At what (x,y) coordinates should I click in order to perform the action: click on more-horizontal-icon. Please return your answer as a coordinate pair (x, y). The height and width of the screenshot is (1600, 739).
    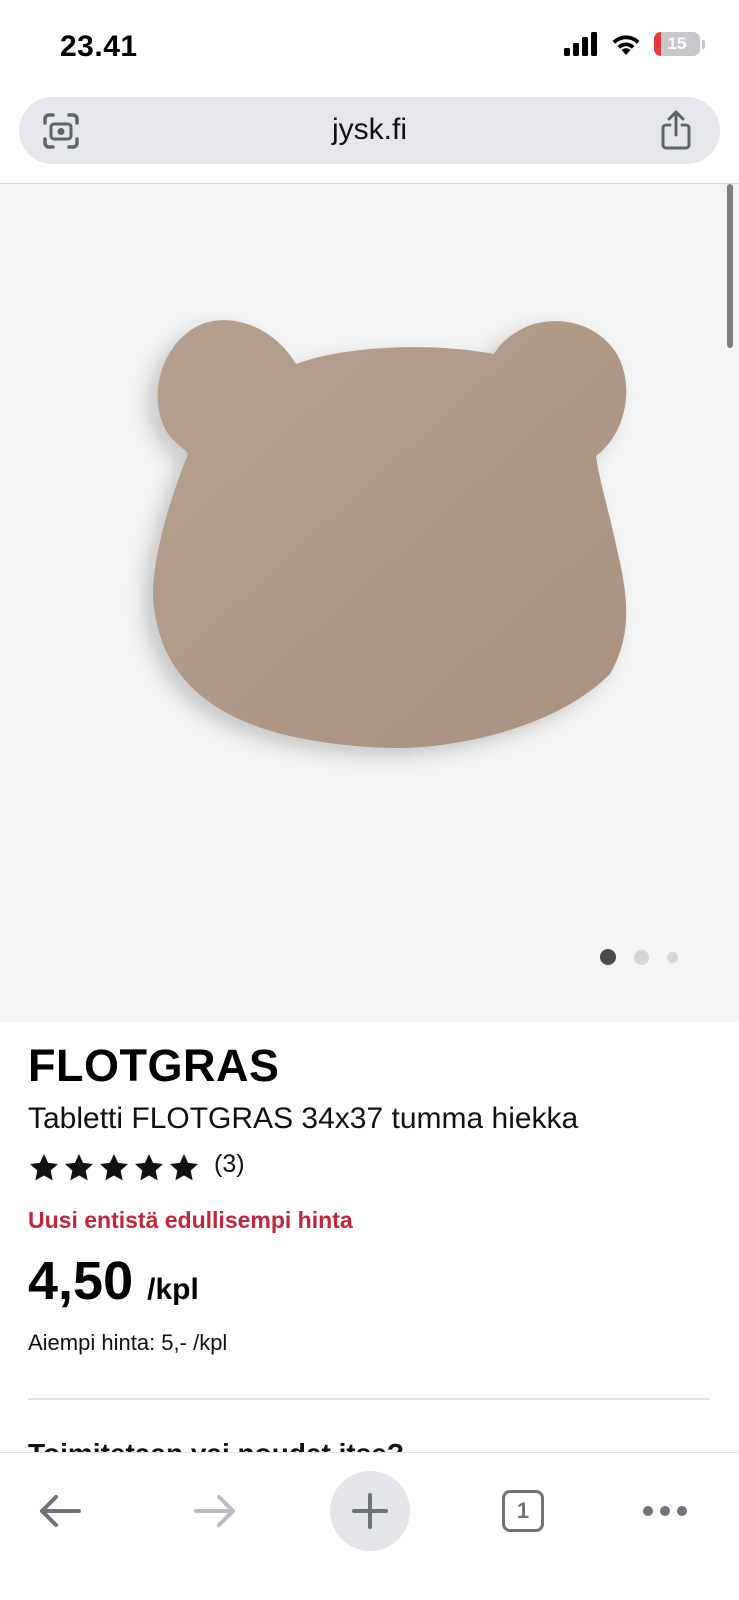
    Looking at the image, I should click on (665, 1511).